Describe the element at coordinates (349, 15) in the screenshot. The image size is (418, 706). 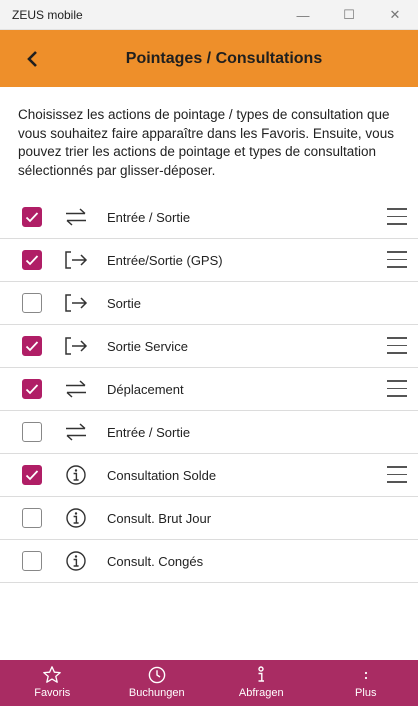
I see `maximize-button: ☐` at that location.